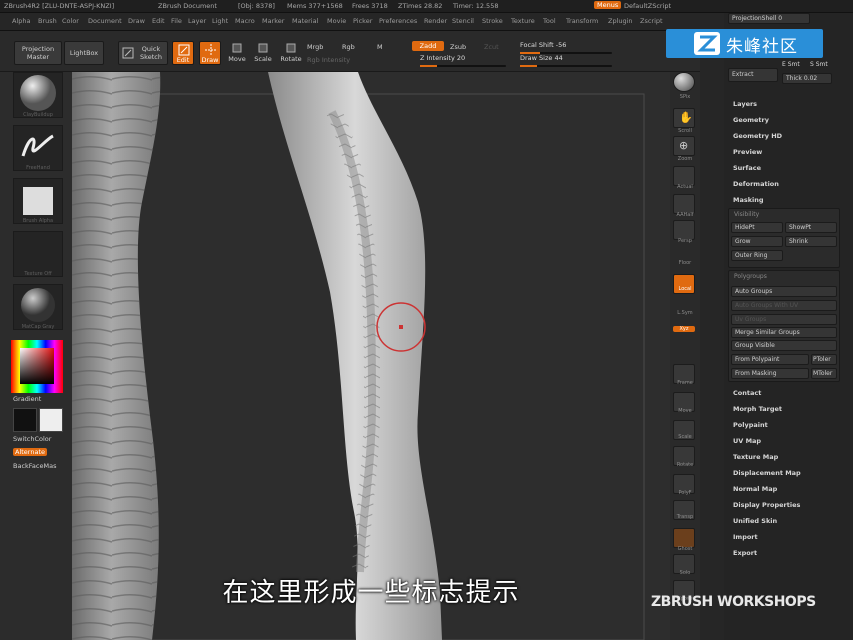  I want to click on zsub-button: Zsub, so click(458, 47).